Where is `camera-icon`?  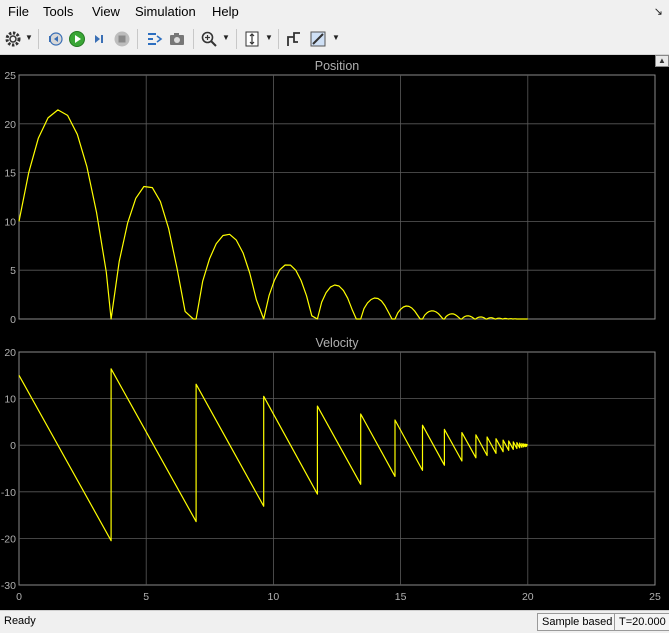 camera-icon is located at coordinates (177, 39).